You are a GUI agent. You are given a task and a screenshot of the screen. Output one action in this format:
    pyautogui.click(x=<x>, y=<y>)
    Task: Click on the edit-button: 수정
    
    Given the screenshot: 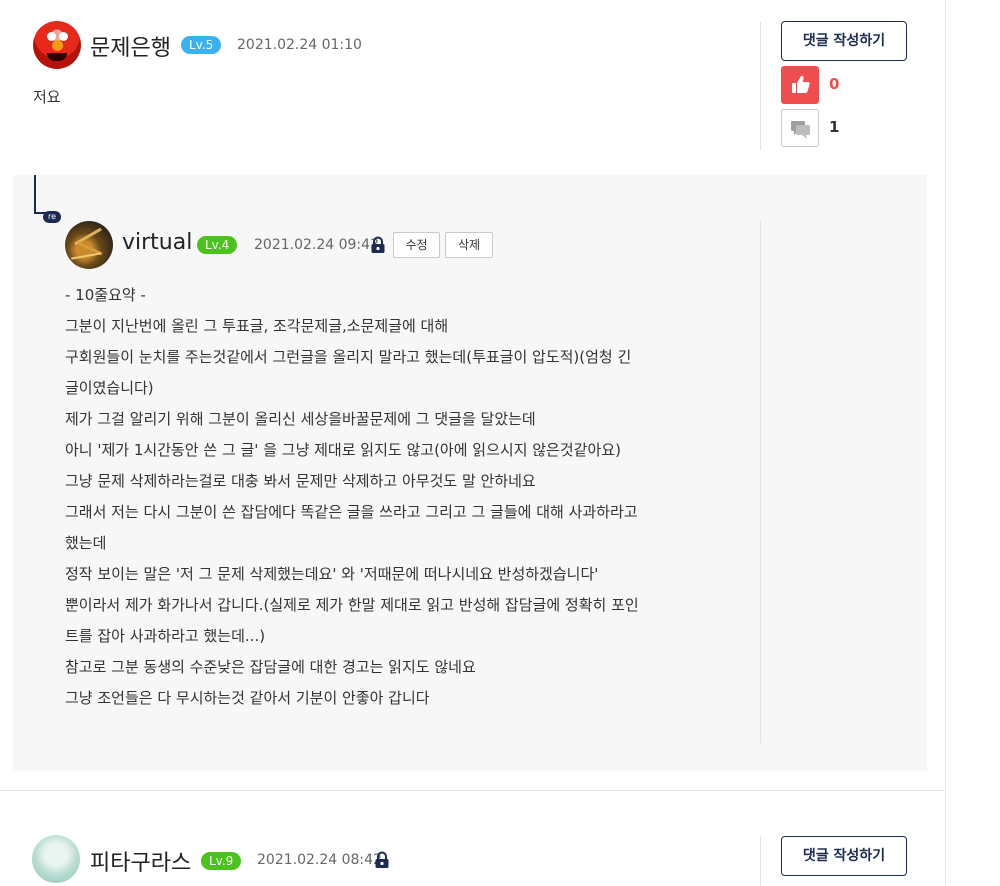 What is the action you would take?
    pyautogui.click(x=416, y=245)
    